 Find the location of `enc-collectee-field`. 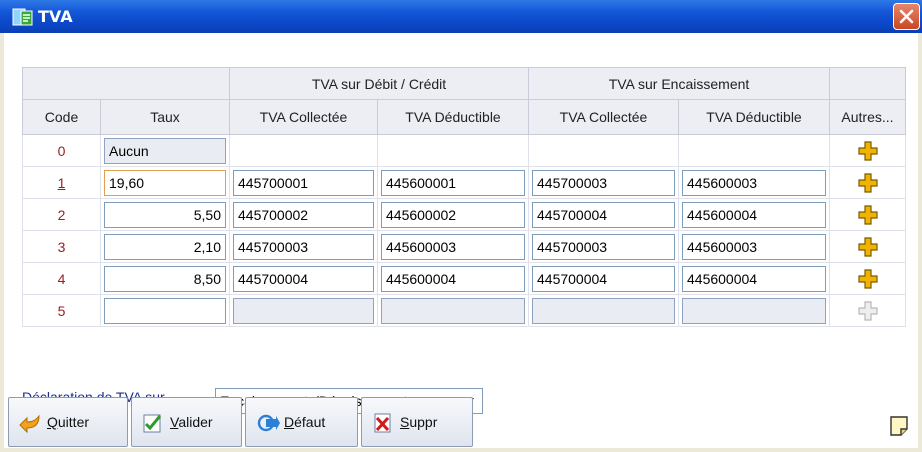

enc-collectee-field is located at coordinates (603, 311).